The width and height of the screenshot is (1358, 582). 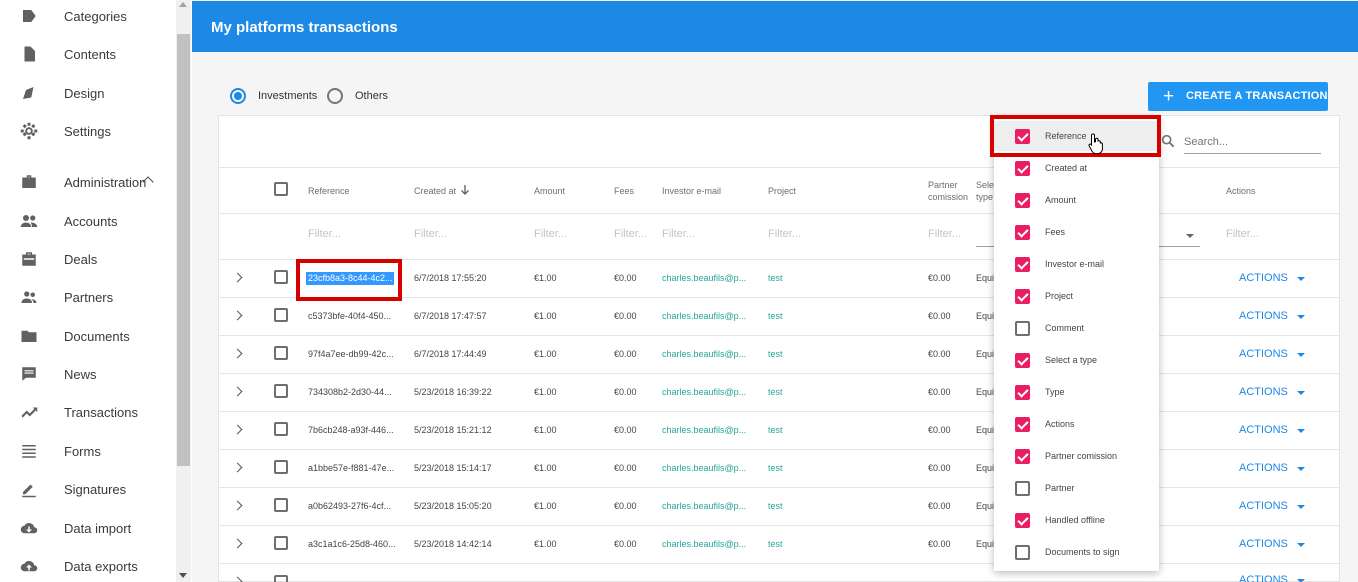 I want to click on create-transaction-button: + CREATE A TRANSACTION, so click(x=1238, y=96).